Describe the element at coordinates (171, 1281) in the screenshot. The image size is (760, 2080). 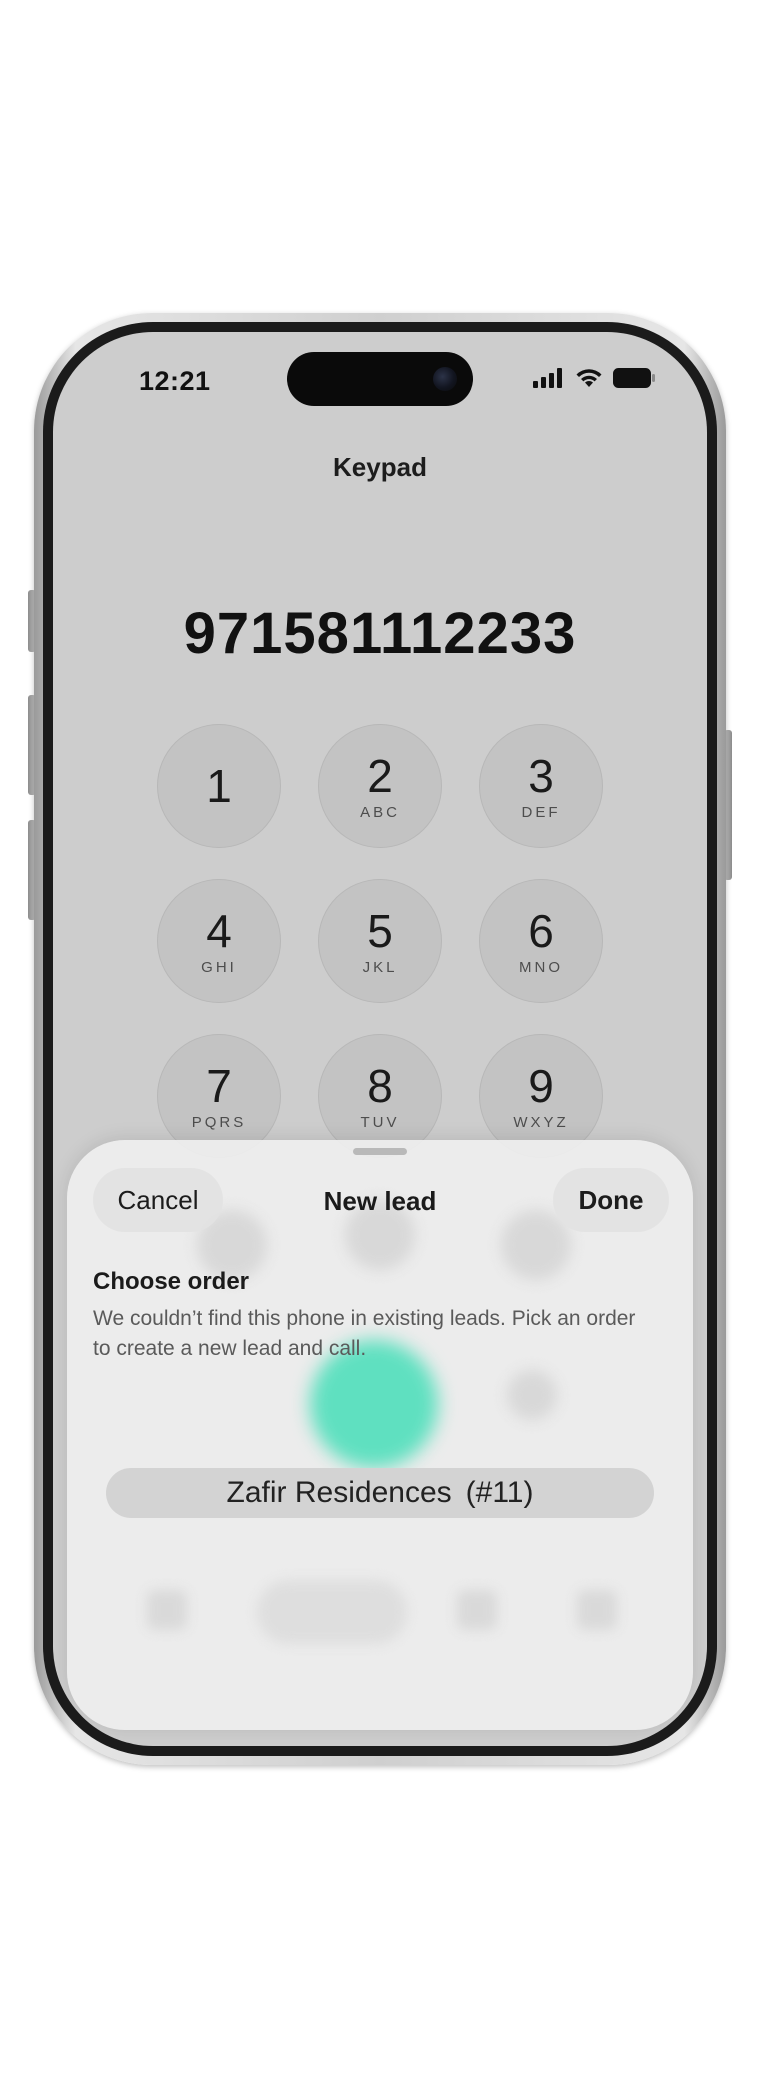
I see `section-title: Choose order` at that location.